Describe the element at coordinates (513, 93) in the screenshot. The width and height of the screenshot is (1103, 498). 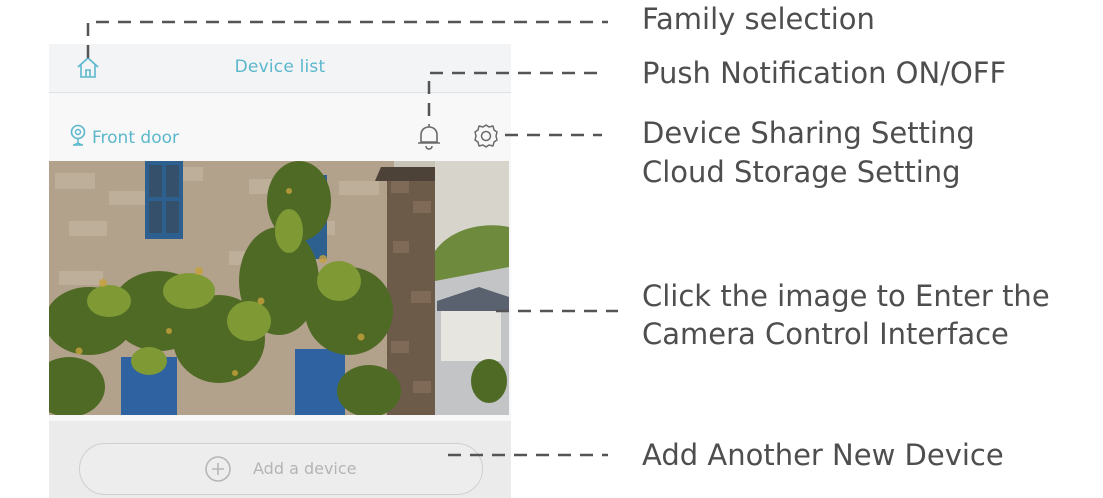
I see `push-notification-leader` at that location.